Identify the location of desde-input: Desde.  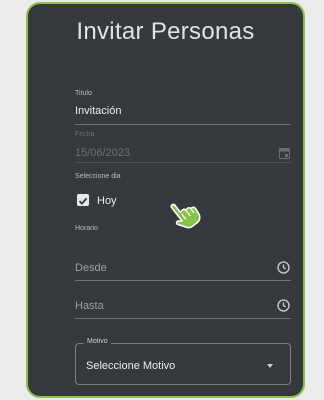
(91, 268).